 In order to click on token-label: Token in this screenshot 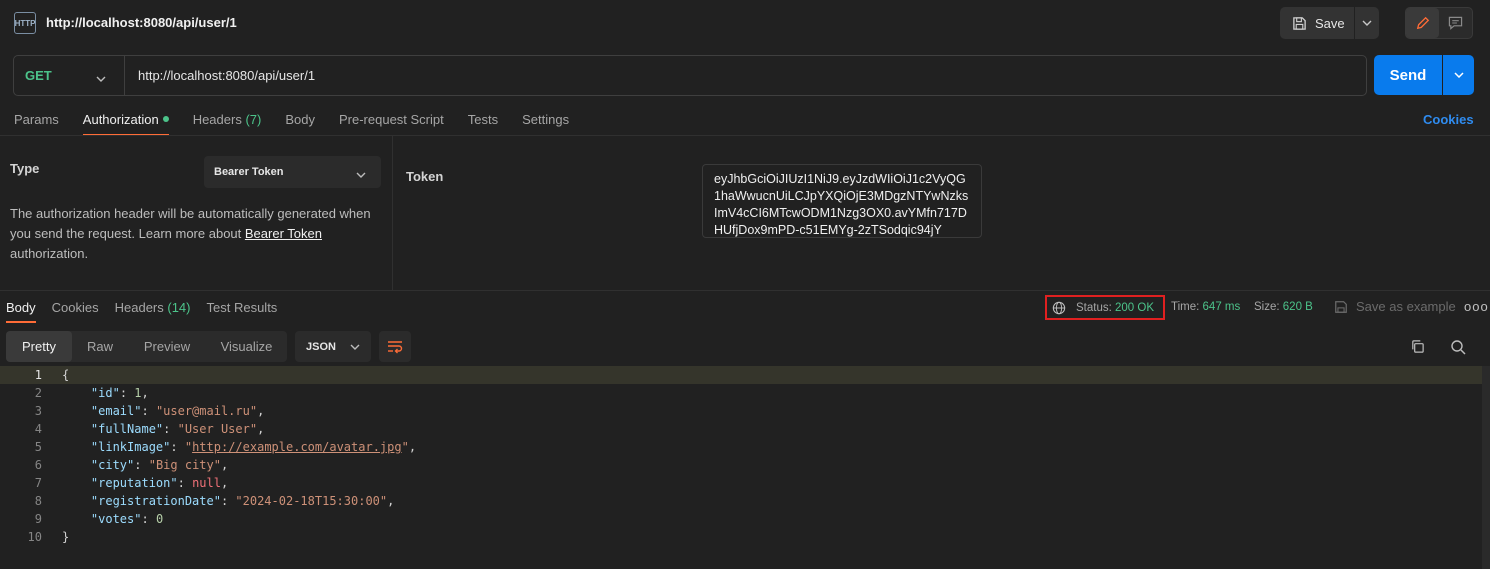, I will do `click(425, 176)`.